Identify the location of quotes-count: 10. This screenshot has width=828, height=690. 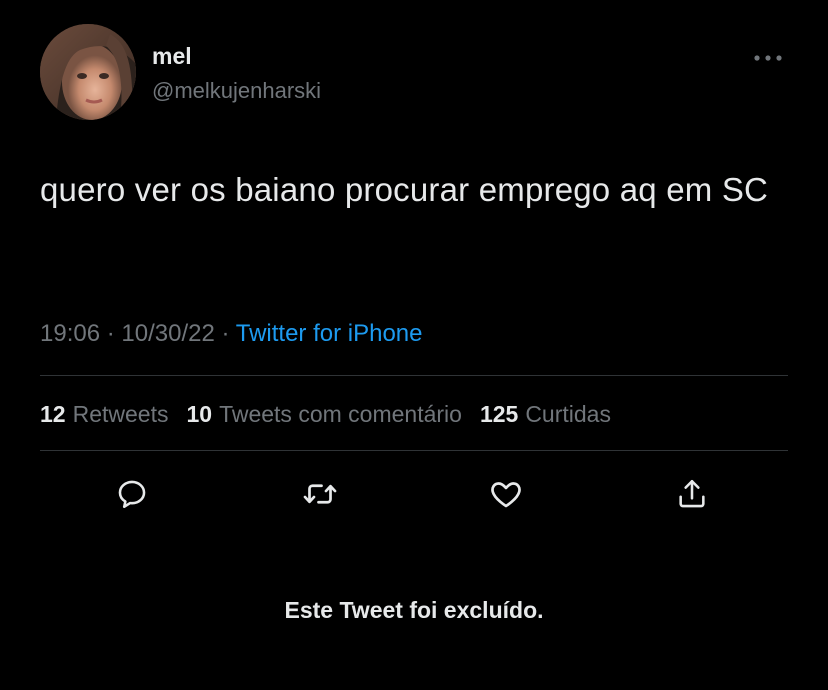
(199, 414).